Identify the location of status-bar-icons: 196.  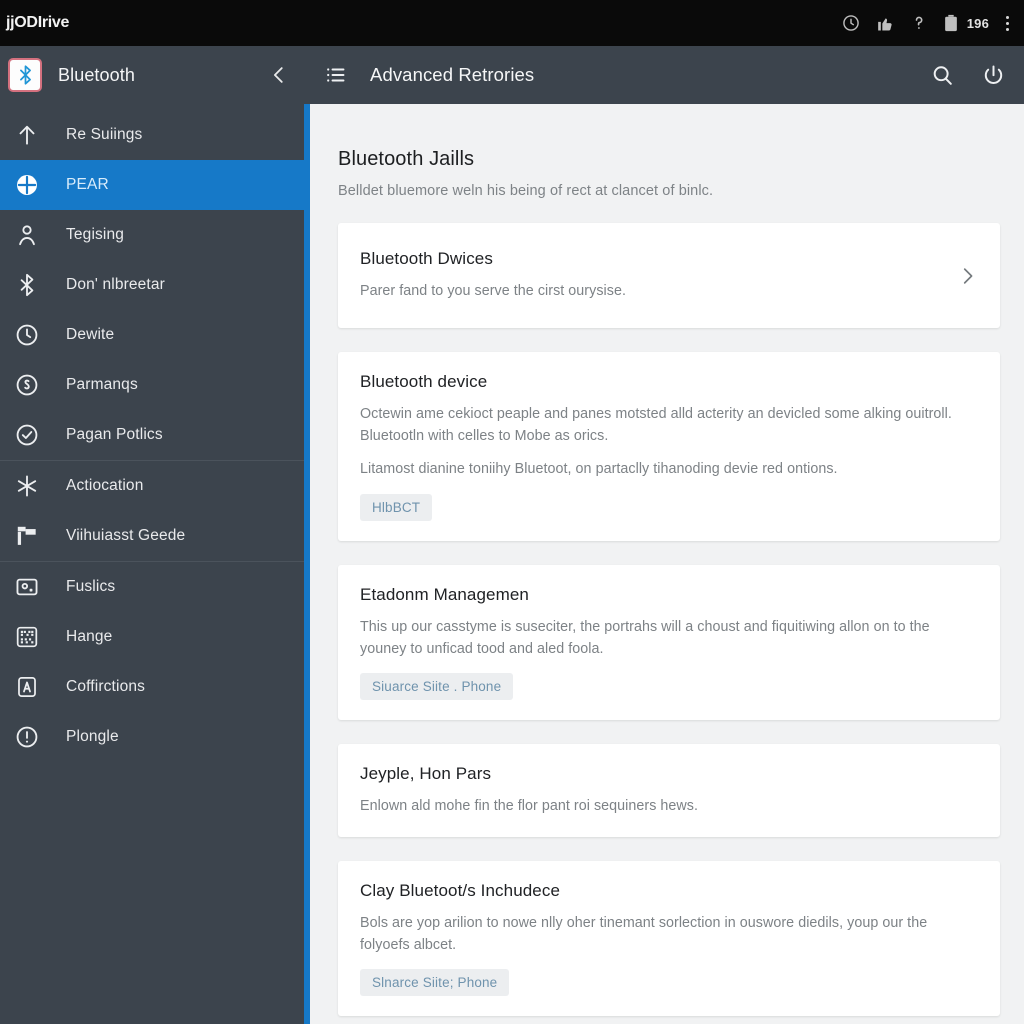
(926, 23).